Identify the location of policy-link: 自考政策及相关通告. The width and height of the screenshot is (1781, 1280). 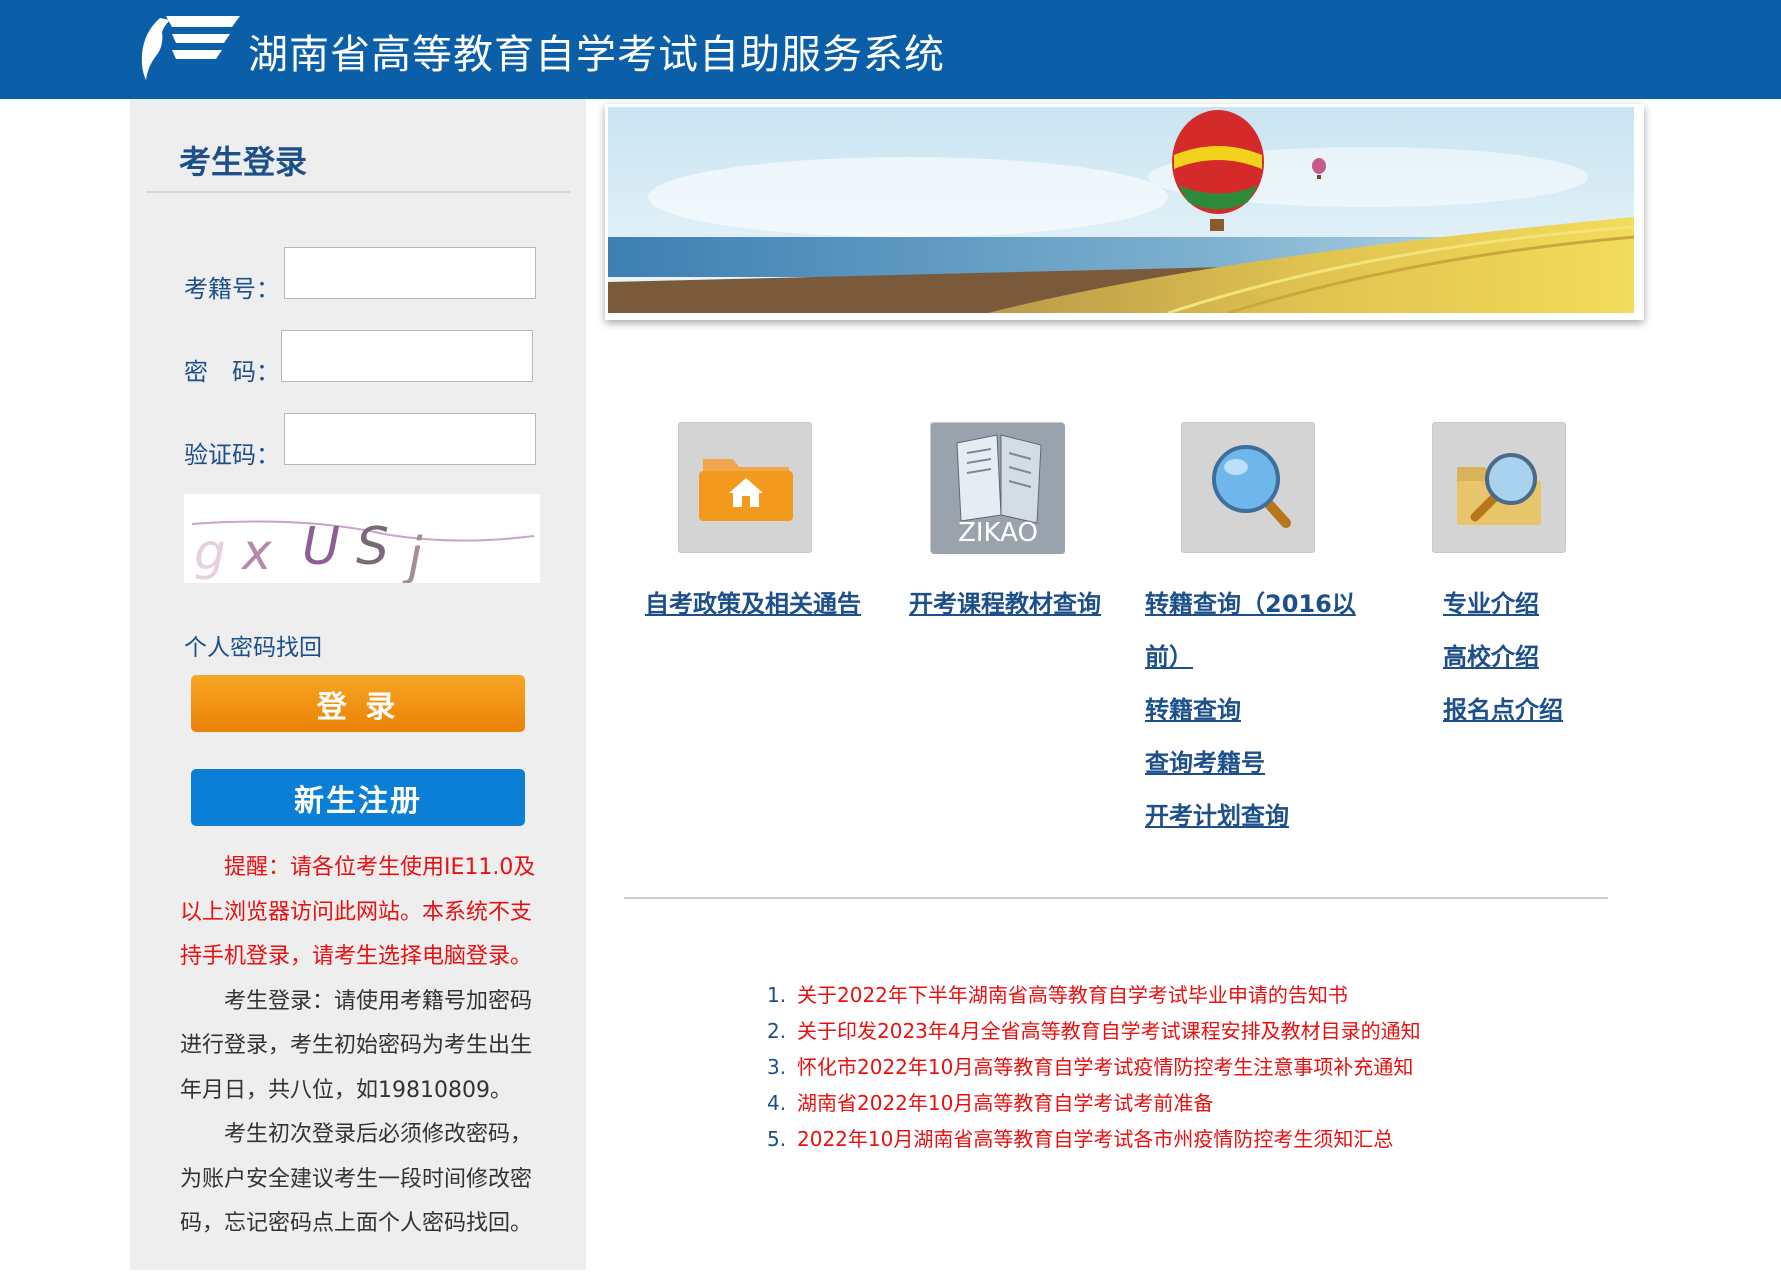
(753, 601).